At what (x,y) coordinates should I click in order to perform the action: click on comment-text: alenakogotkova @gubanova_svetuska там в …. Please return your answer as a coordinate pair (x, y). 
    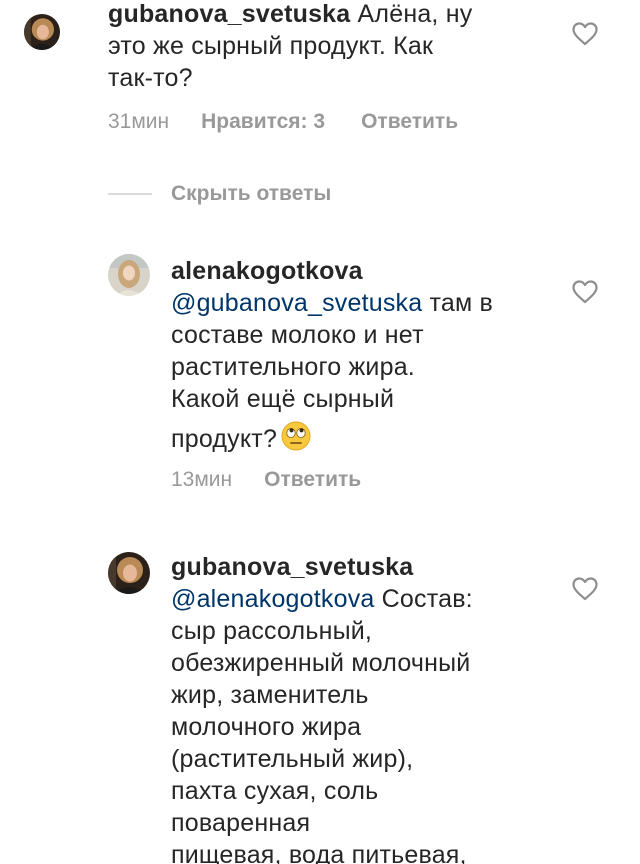
    Looking at the image, I should click on (366, 355).